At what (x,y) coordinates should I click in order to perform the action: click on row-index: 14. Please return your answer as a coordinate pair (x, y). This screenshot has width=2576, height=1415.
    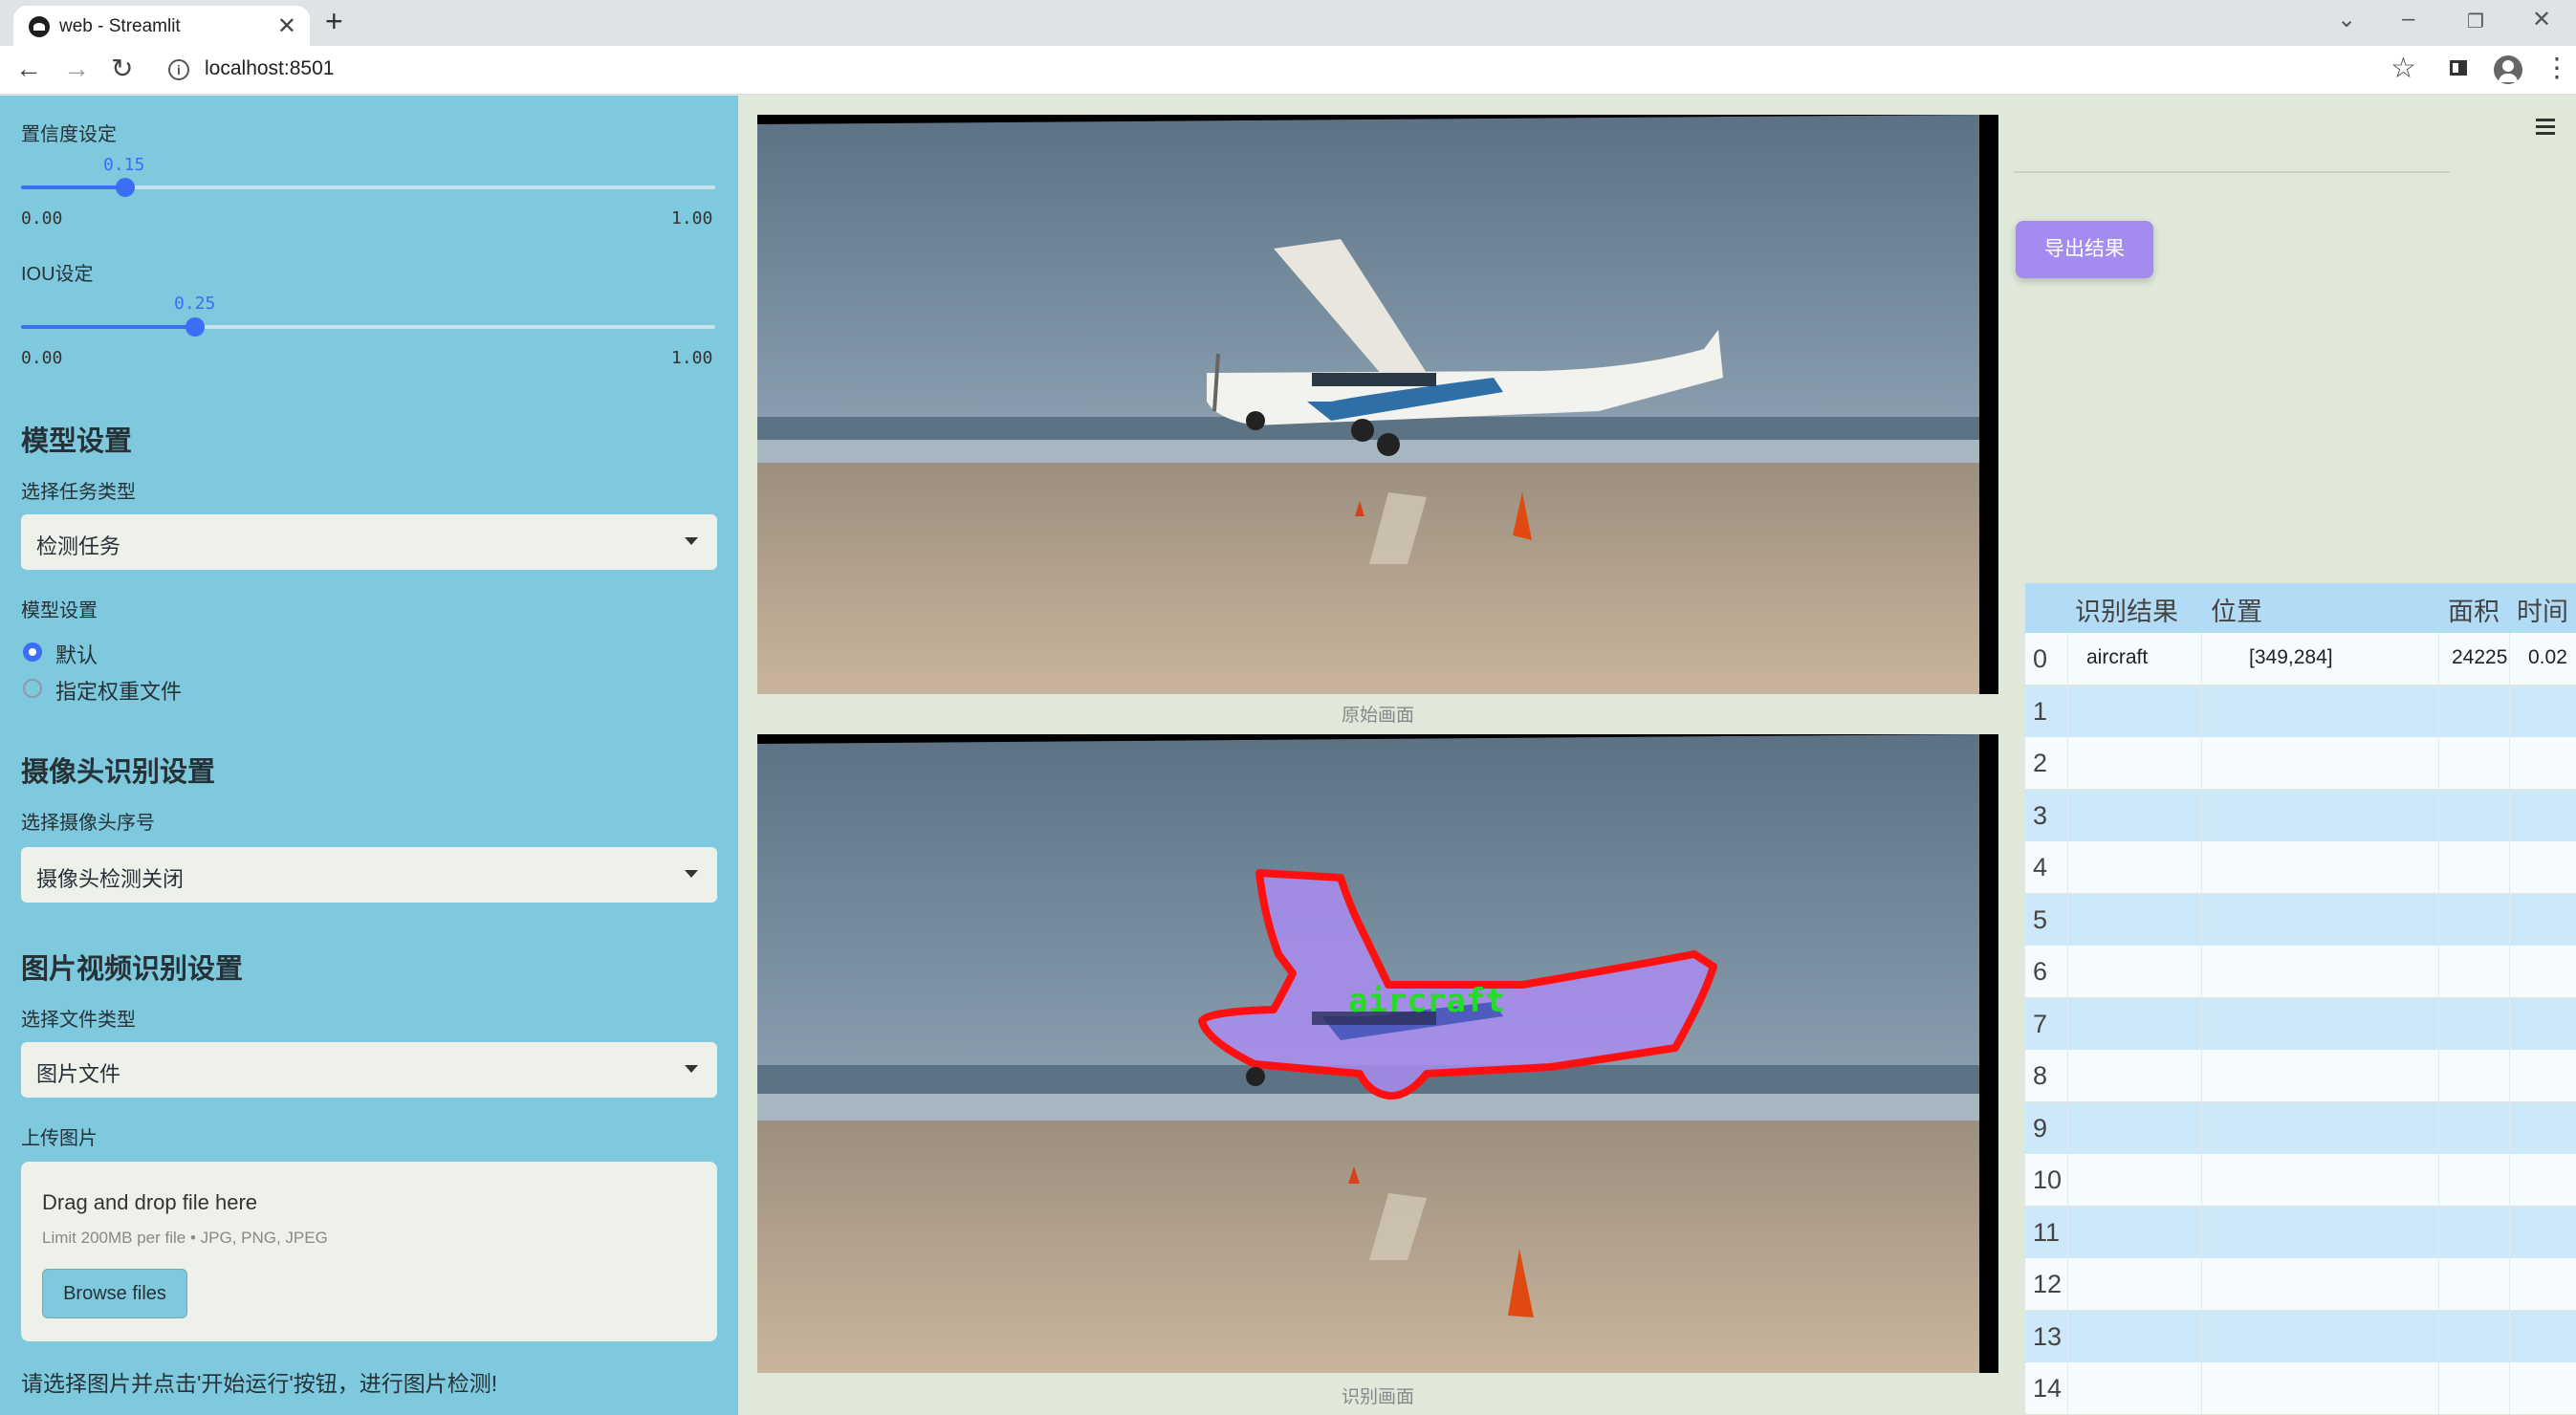
    Looking at the image, I should click on (2048, 1388).